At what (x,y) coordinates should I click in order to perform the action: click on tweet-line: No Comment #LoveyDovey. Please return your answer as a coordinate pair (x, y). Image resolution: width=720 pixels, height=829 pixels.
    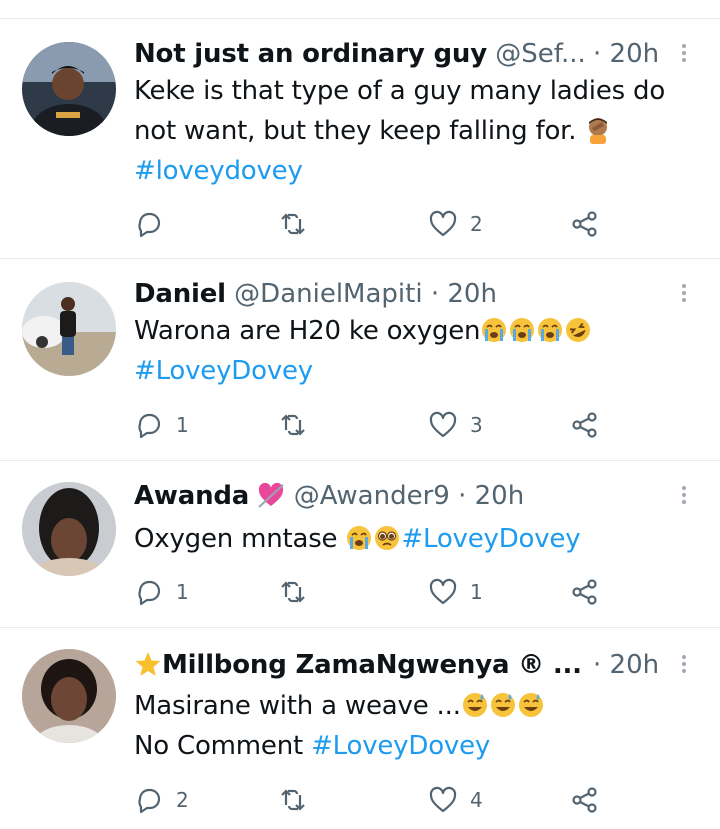
    Looking at the image, I should click on (419, 746).